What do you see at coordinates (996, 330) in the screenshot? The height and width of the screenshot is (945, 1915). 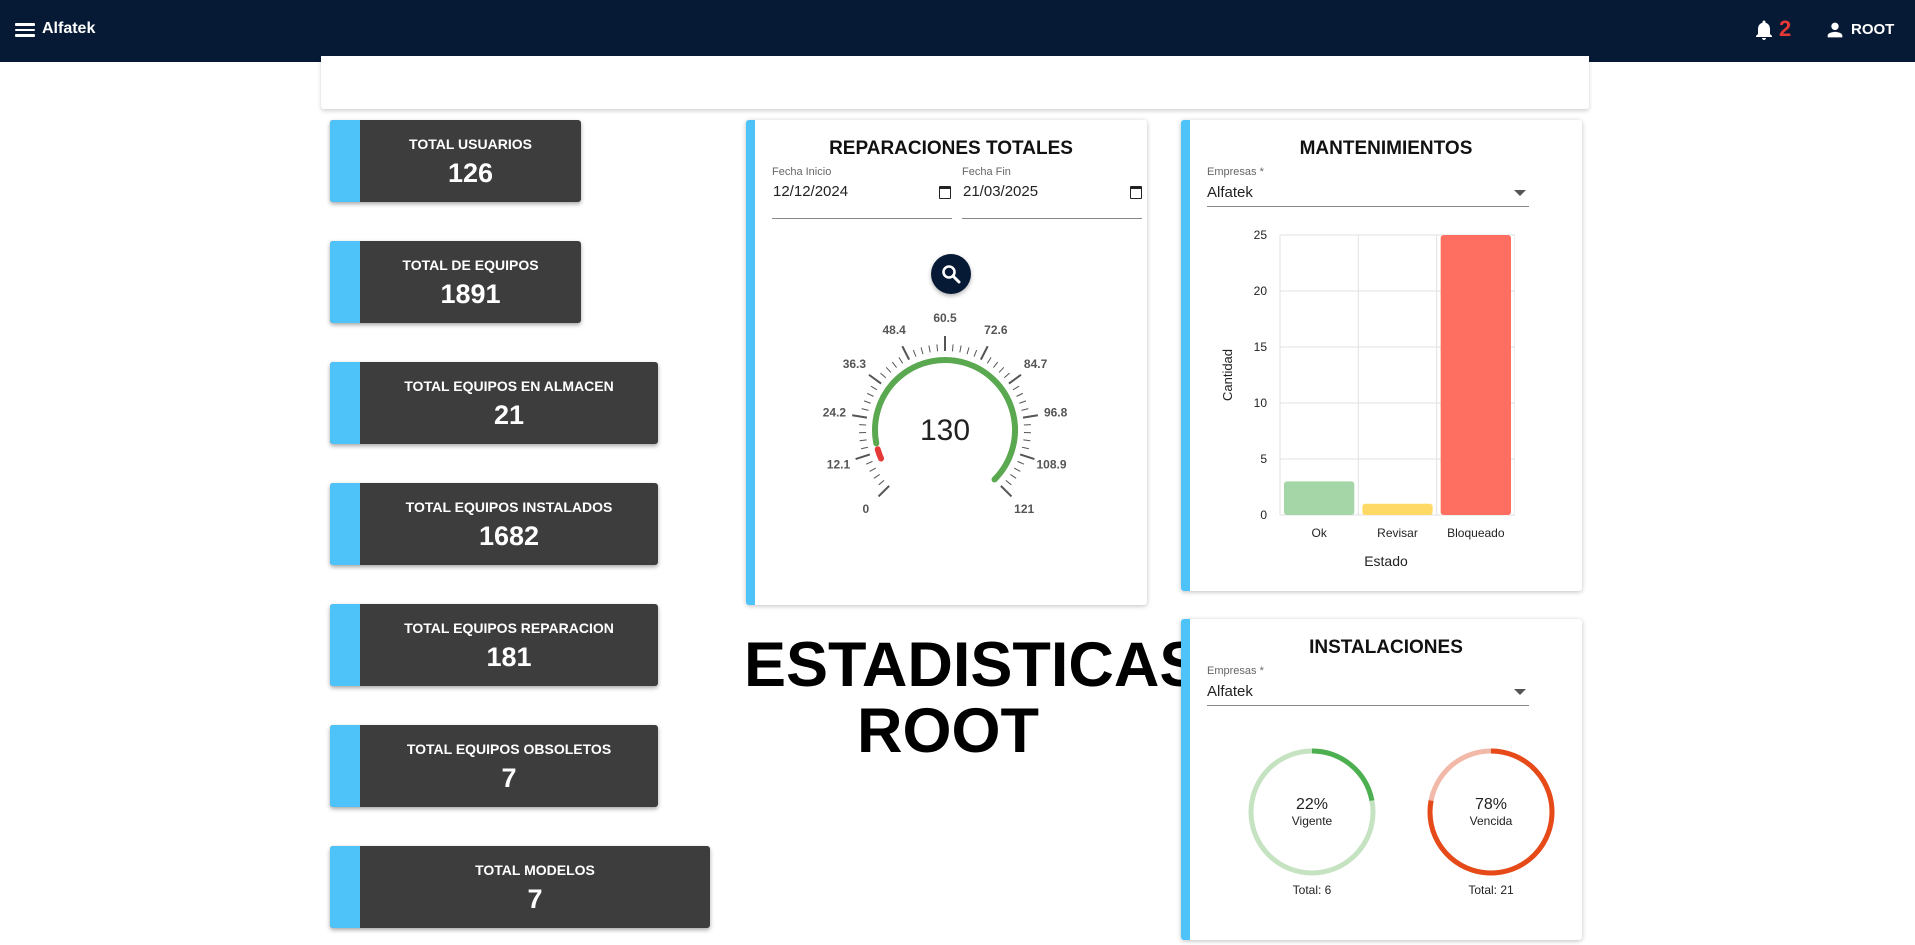 I see `gauge-tick-label: 72.6` at bounding box center [996, 330].